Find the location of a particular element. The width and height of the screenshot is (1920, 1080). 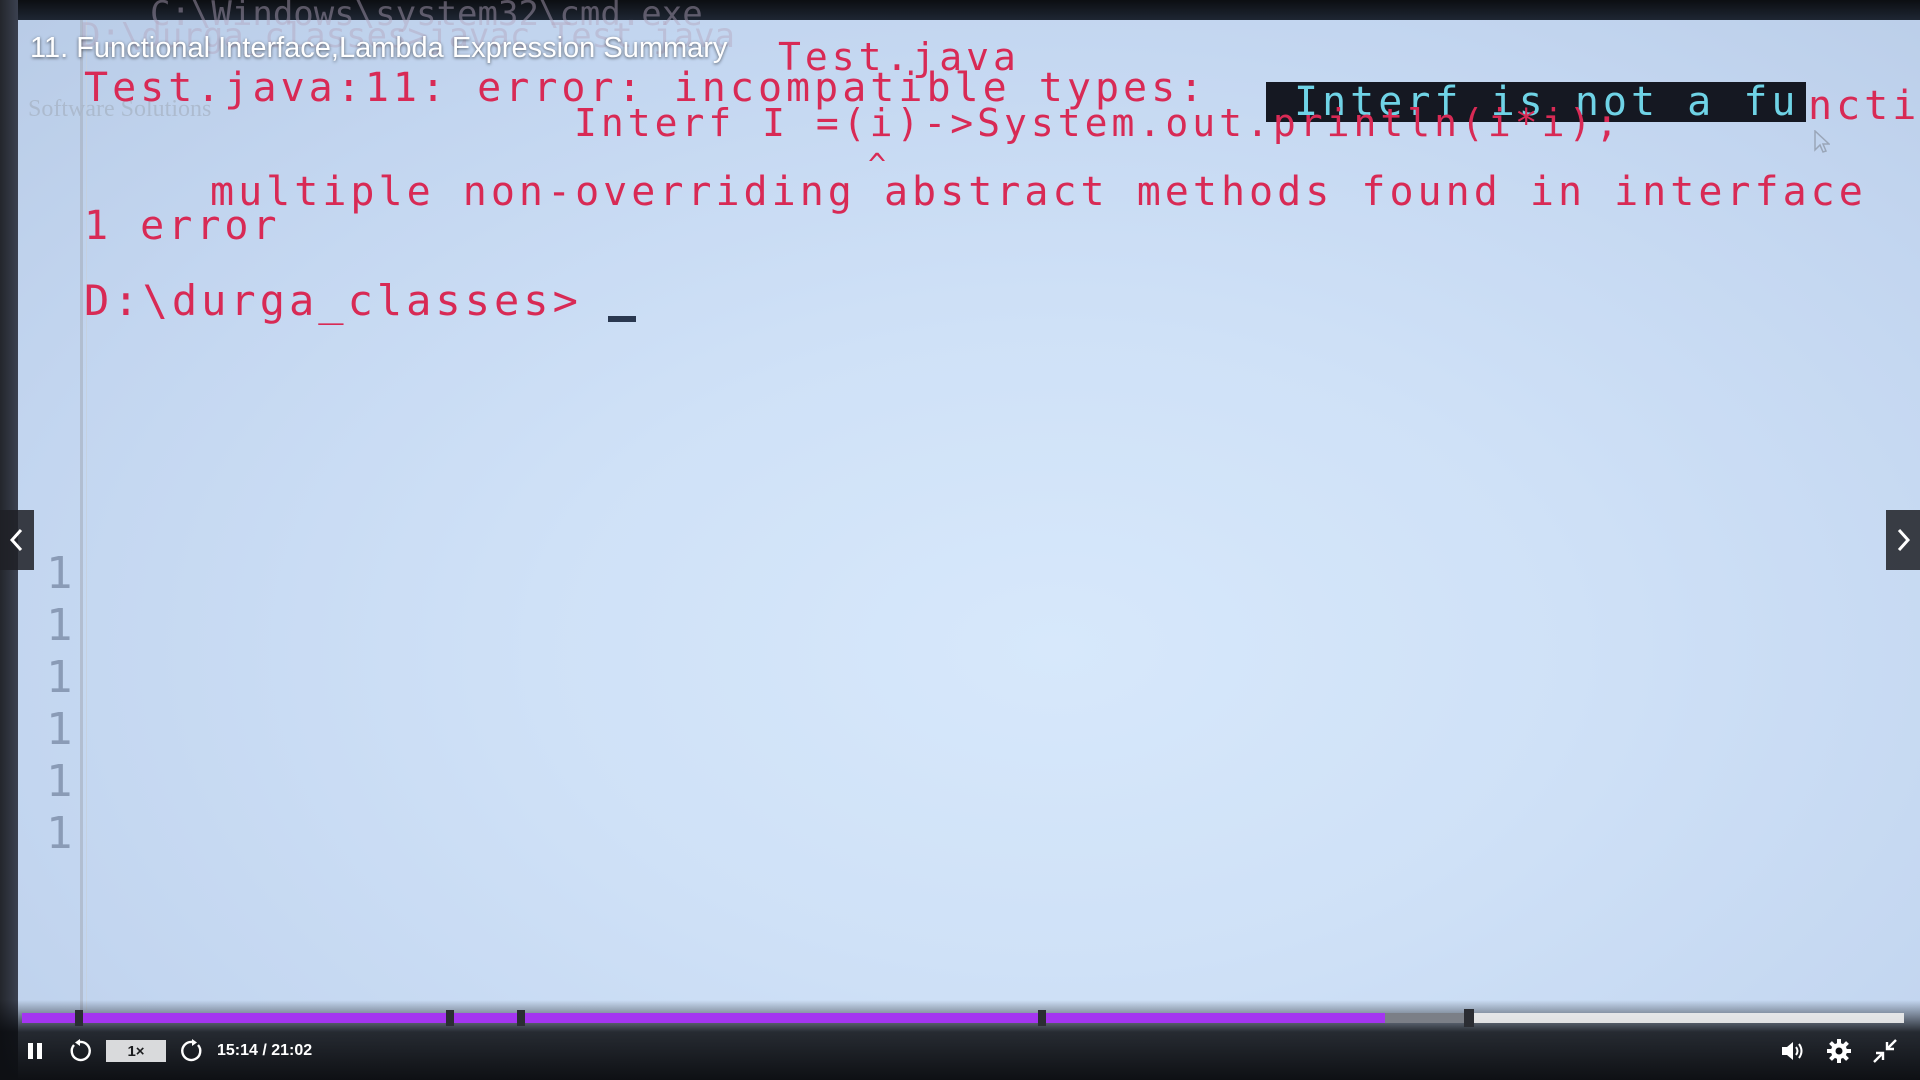

error-line-suffix: ncti is located at coordinates (1864, 106).